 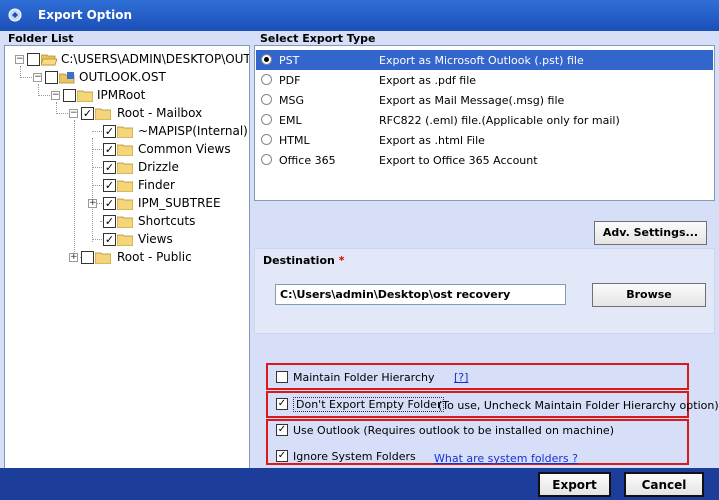 I want to click on export-option-name: PDF, so click(x=290, y=80).